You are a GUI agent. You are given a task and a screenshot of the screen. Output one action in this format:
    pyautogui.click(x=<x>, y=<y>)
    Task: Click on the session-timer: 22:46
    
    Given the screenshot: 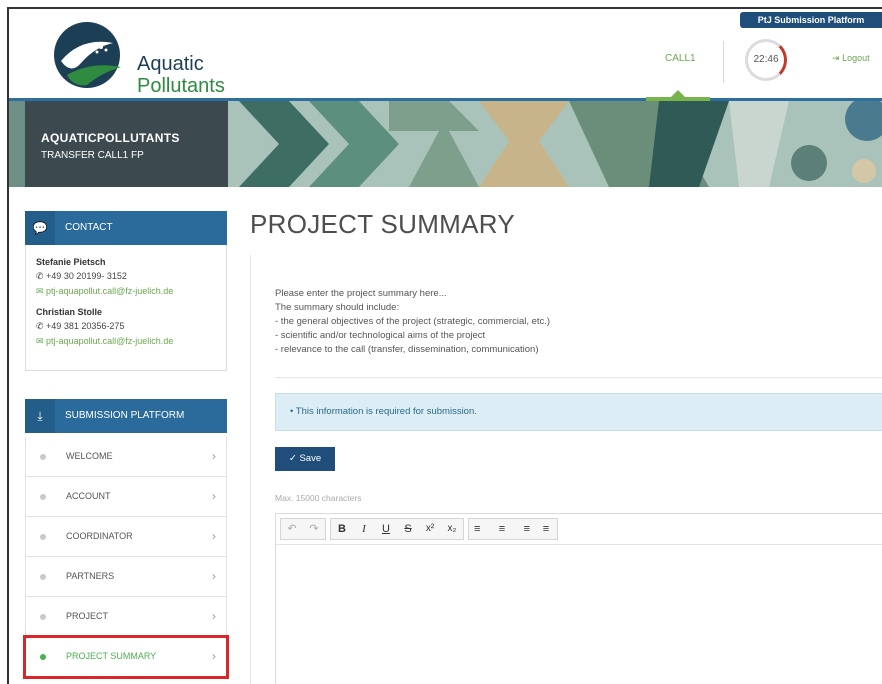 What is the action you would take?
    pyautogui.click(x=766, y=60)
    